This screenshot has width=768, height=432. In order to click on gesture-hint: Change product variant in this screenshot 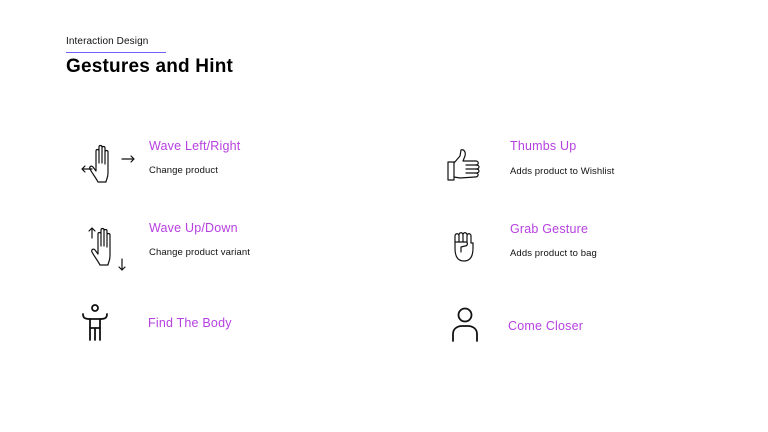, I will do `click(199, 252)`.